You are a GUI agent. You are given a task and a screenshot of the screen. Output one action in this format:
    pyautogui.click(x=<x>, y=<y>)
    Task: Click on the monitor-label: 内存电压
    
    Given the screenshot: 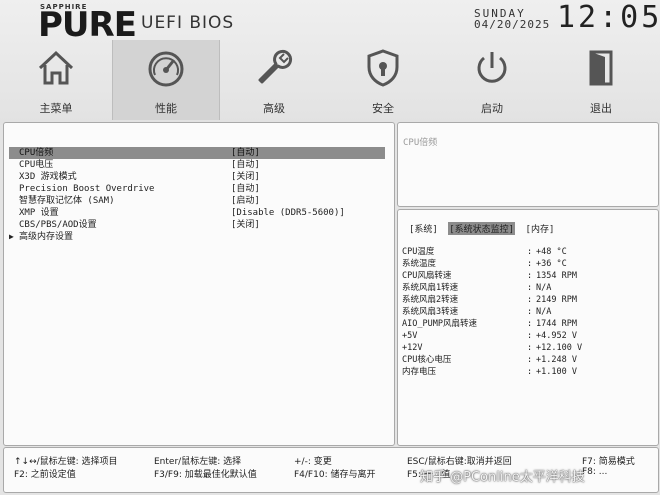 What is the action you would take?
    pyautogui.click(x=419, y=372)
    